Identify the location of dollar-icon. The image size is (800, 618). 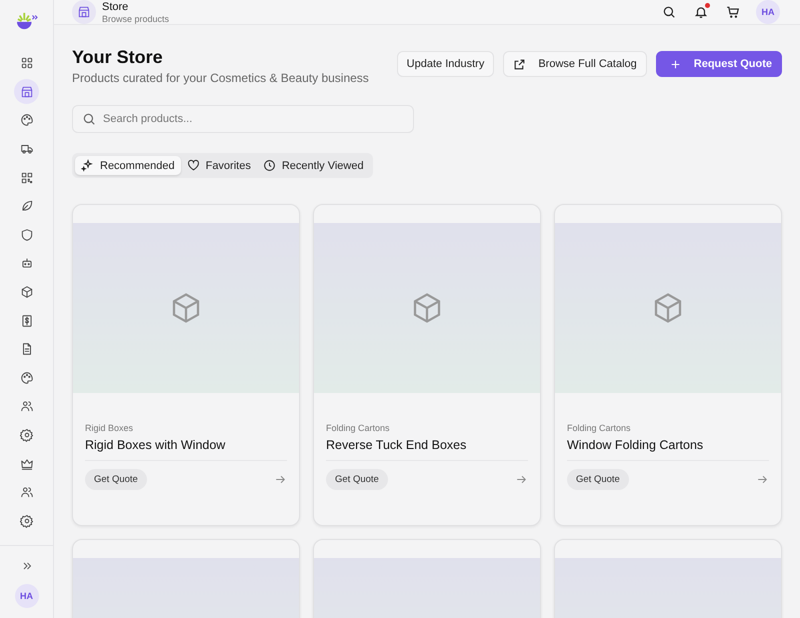
(27, 321).